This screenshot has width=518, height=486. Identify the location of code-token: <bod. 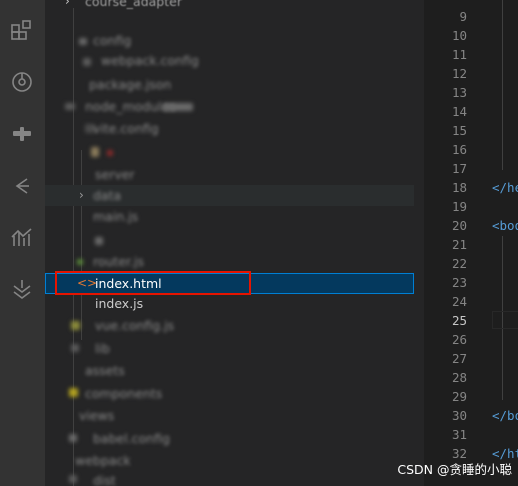
(505, 225).